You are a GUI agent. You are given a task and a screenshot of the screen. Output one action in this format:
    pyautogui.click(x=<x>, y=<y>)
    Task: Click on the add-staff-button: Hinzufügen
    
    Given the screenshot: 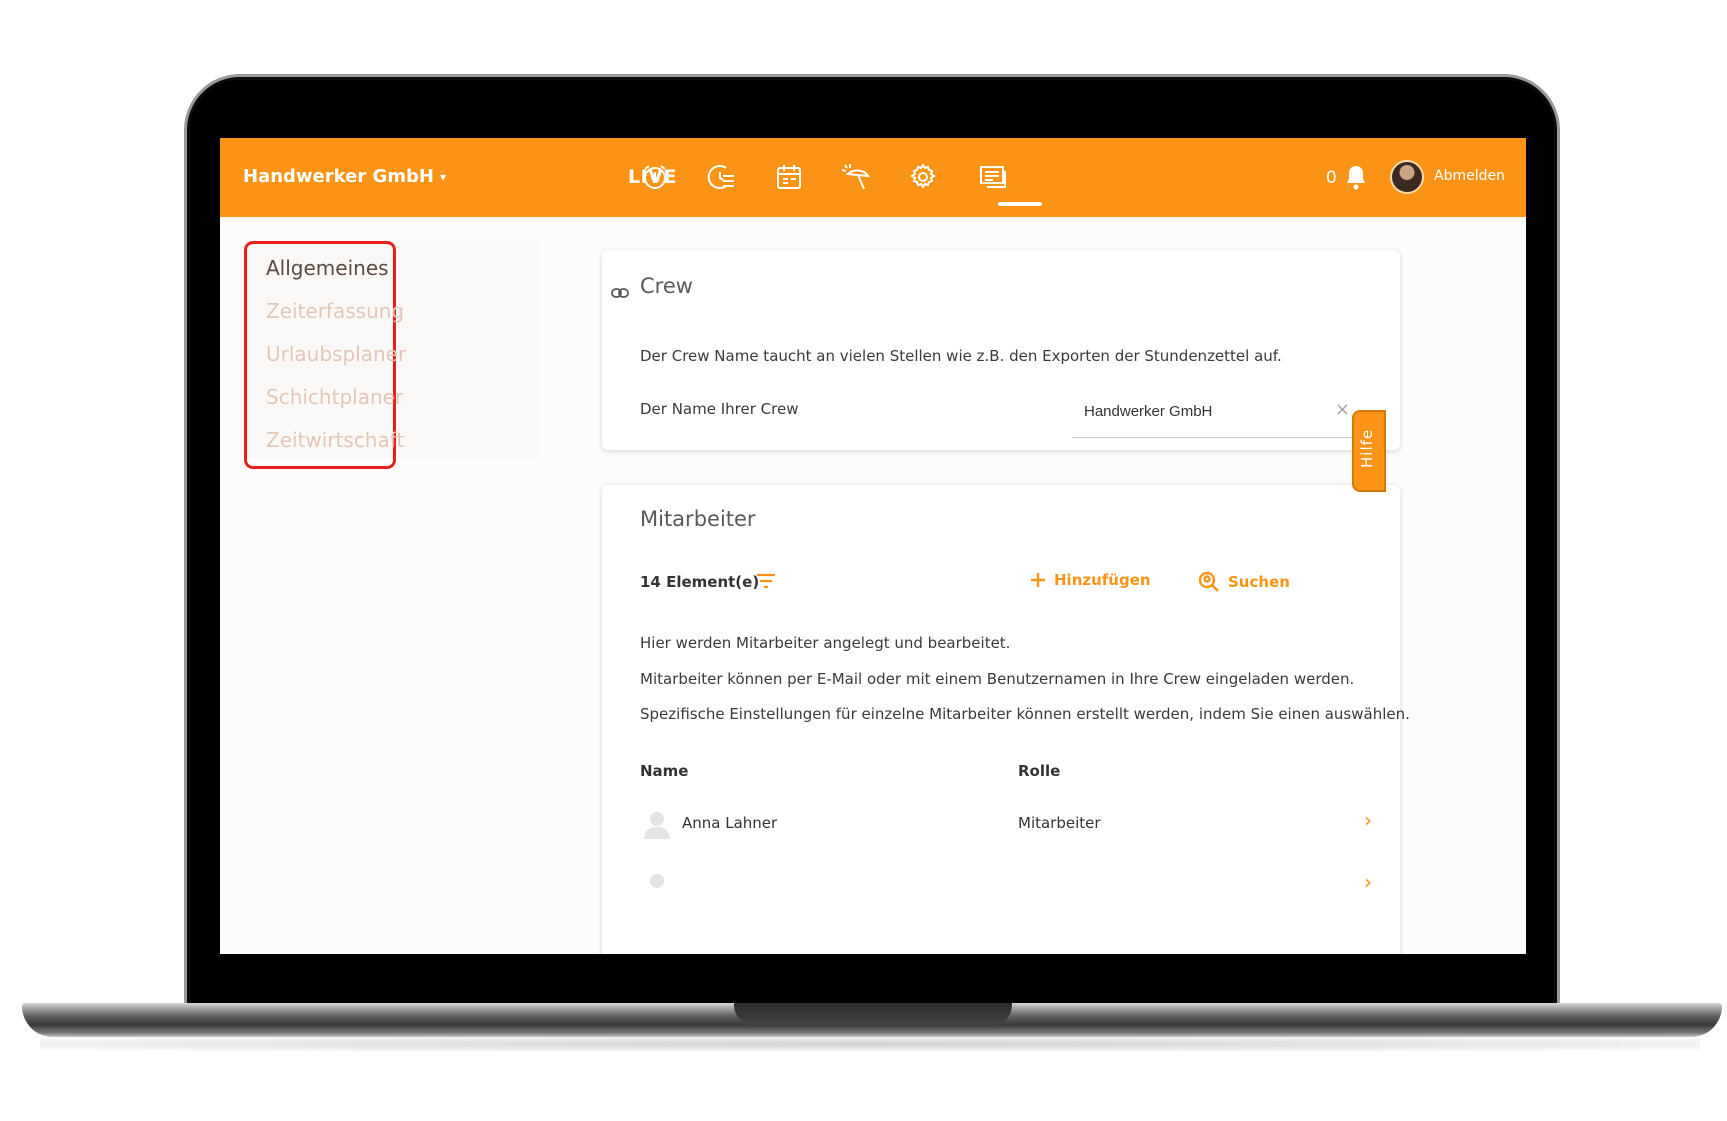 What is the action you would take?
    pyautogui.click(x=1090, y=580)
    